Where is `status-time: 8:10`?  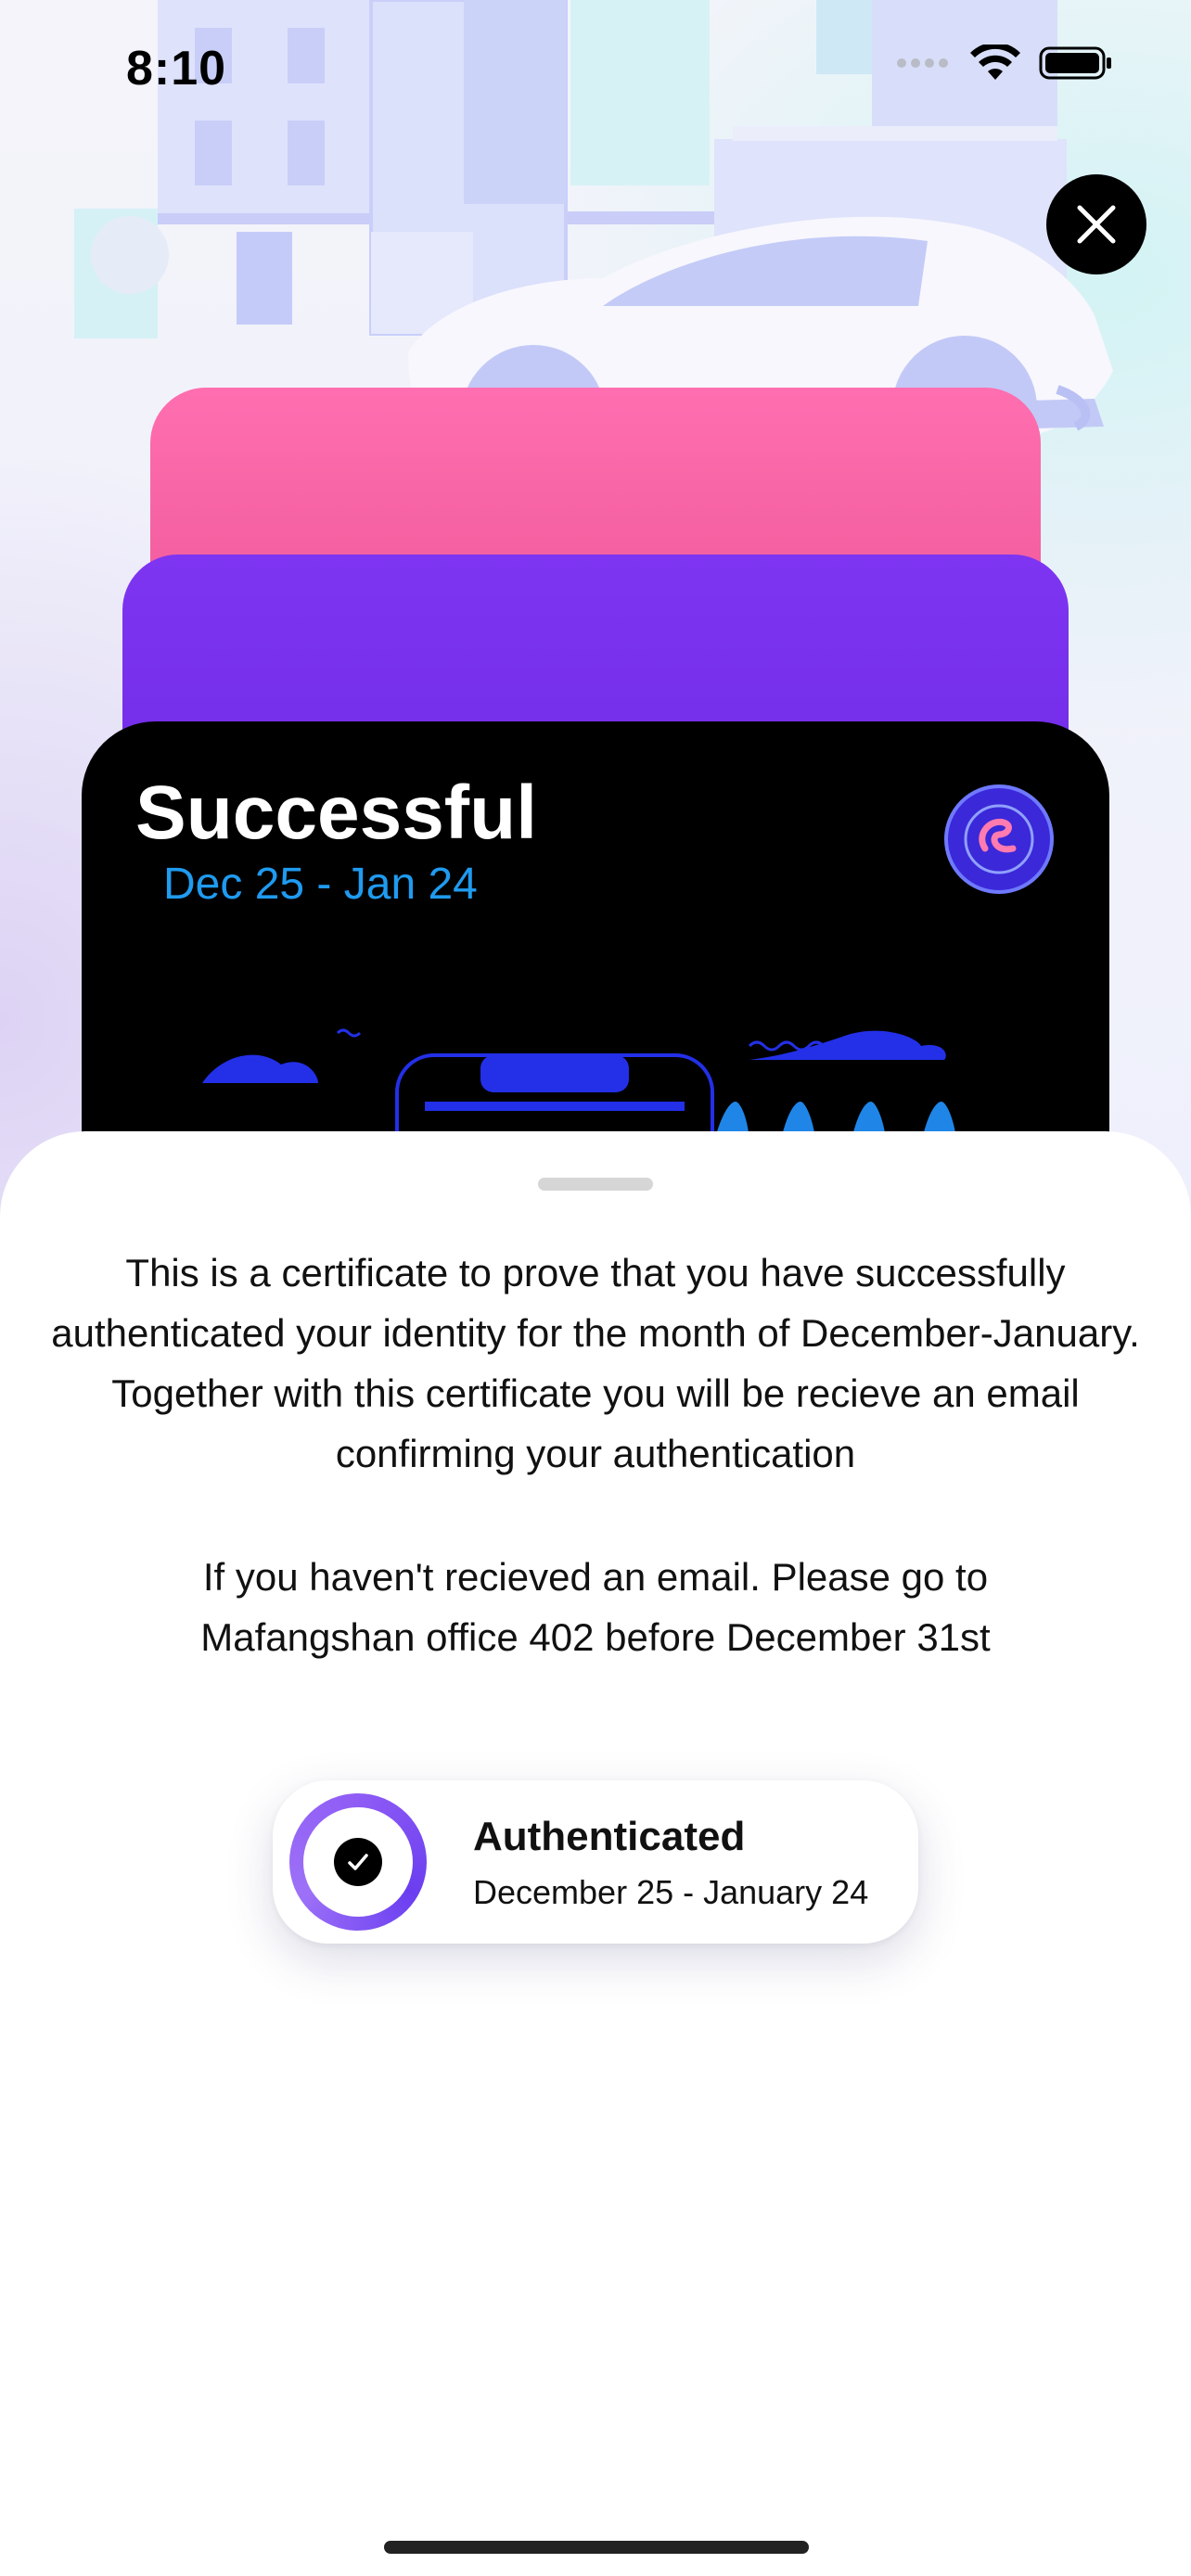 status-time: 8:10 is located at coordinates (177, 69).